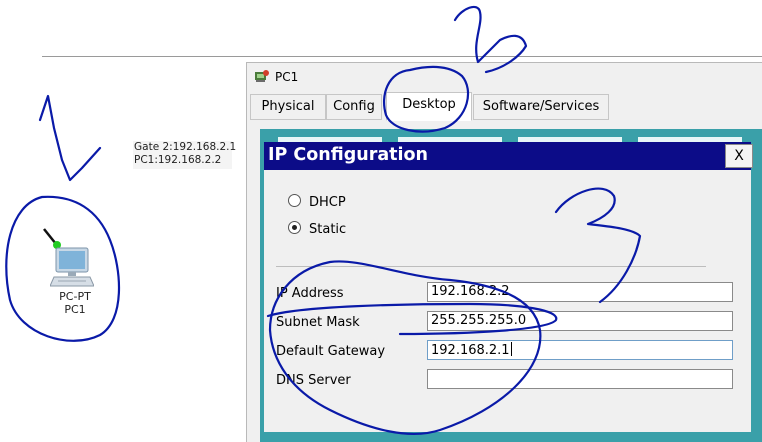  Describe the element at coordinates (318, 322) in the screenshot. I see `subnet-mask-label: Subnet Mask` at that location.